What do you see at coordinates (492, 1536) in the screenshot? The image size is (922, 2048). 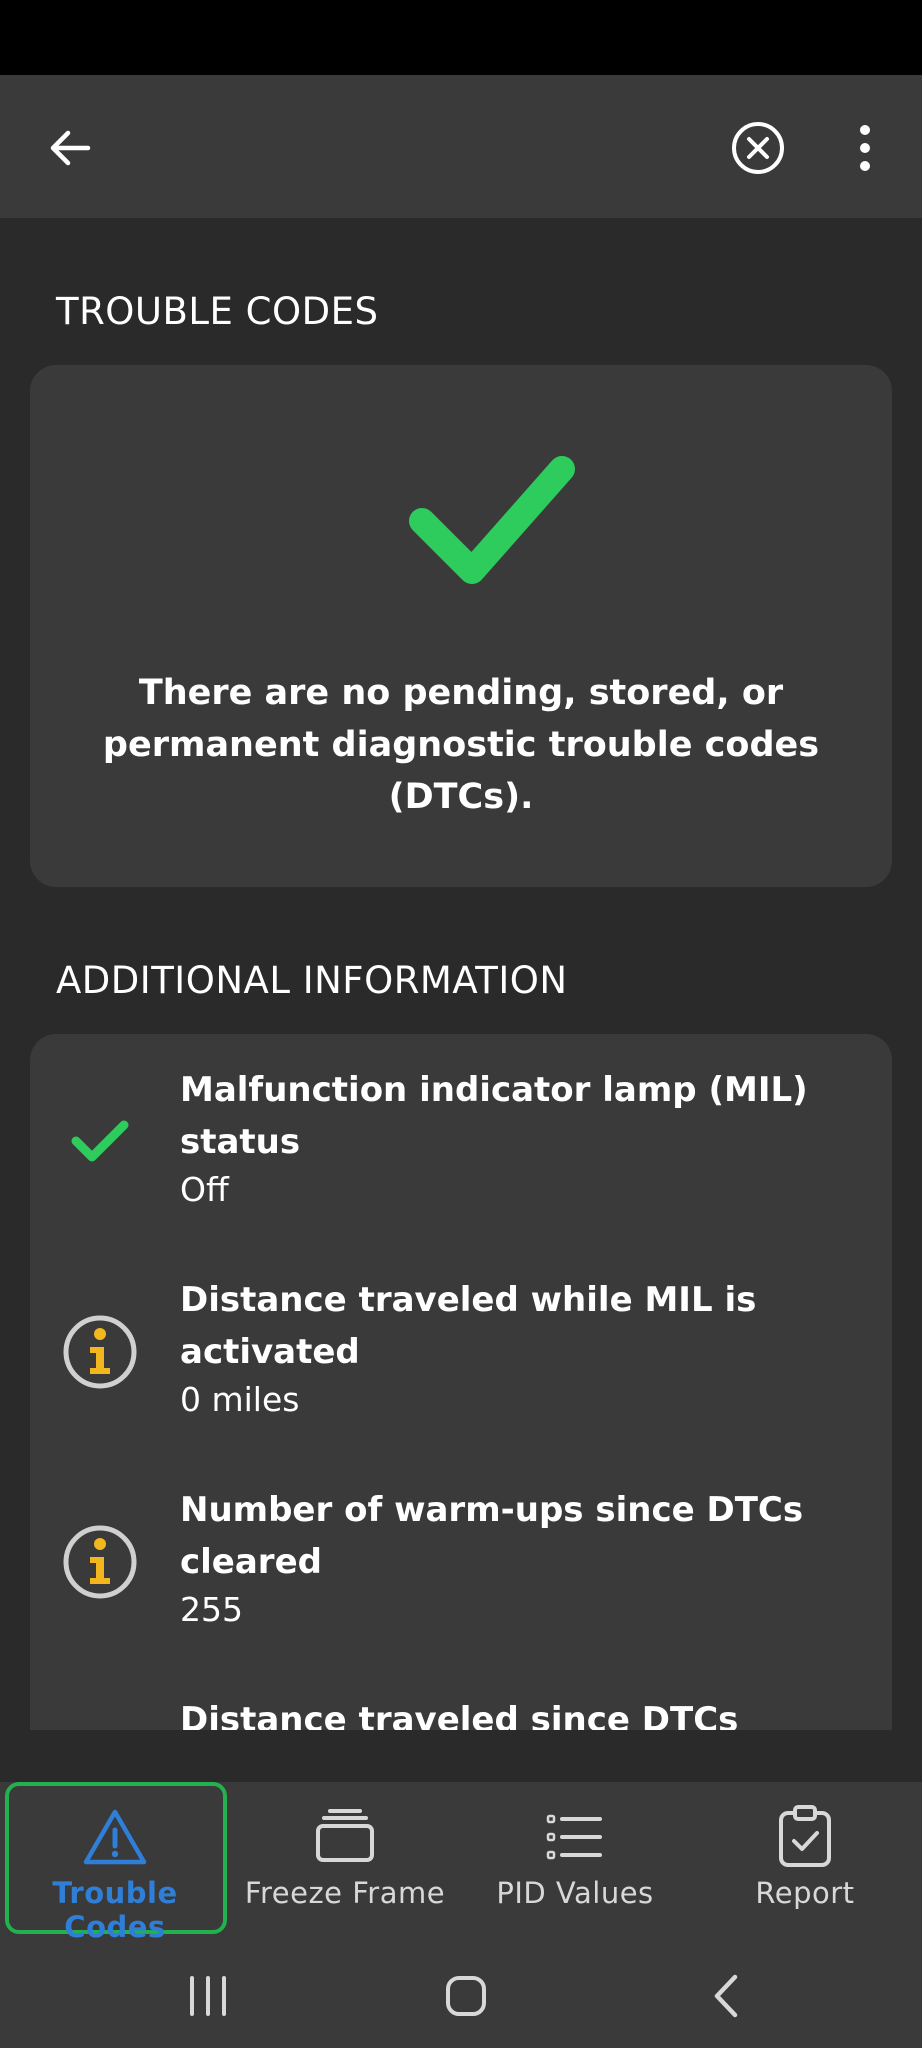 I see `info-item-title: Number of warm-ups since DTCs cleared` at bounding box center [492, 1536].